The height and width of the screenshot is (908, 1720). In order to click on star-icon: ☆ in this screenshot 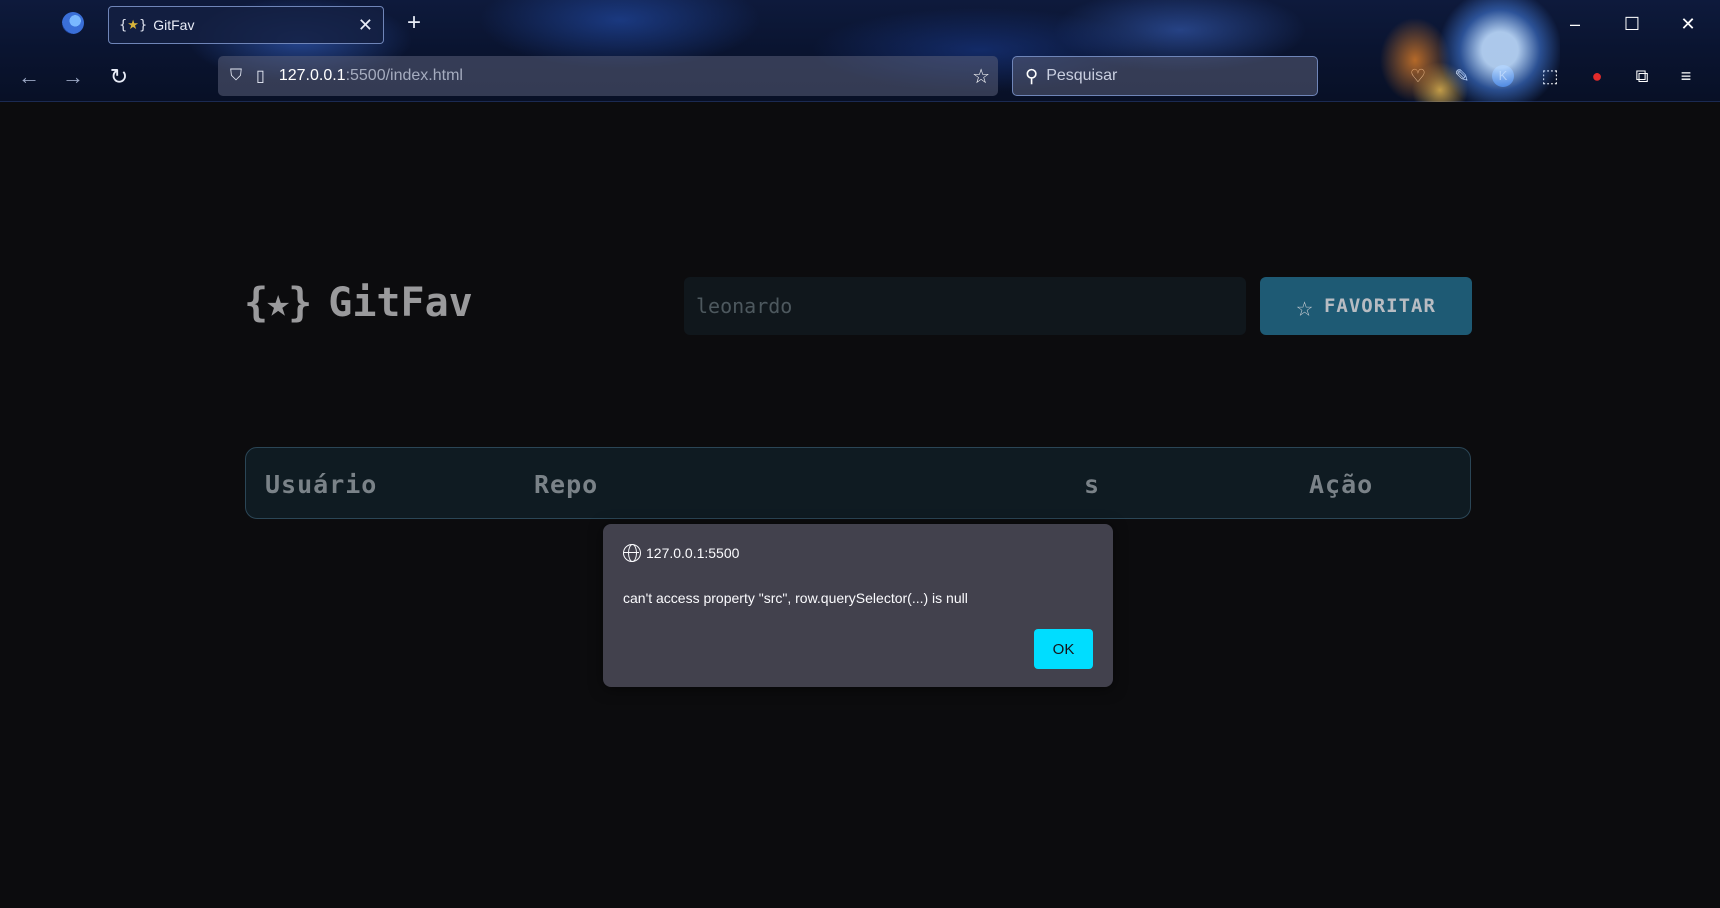, I will do `click(1305, 306)`.